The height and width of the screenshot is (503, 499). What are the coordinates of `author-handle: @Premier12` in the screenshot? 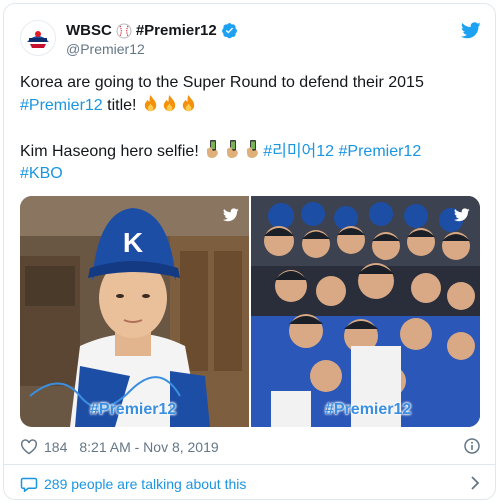 It's located at (105, 49).